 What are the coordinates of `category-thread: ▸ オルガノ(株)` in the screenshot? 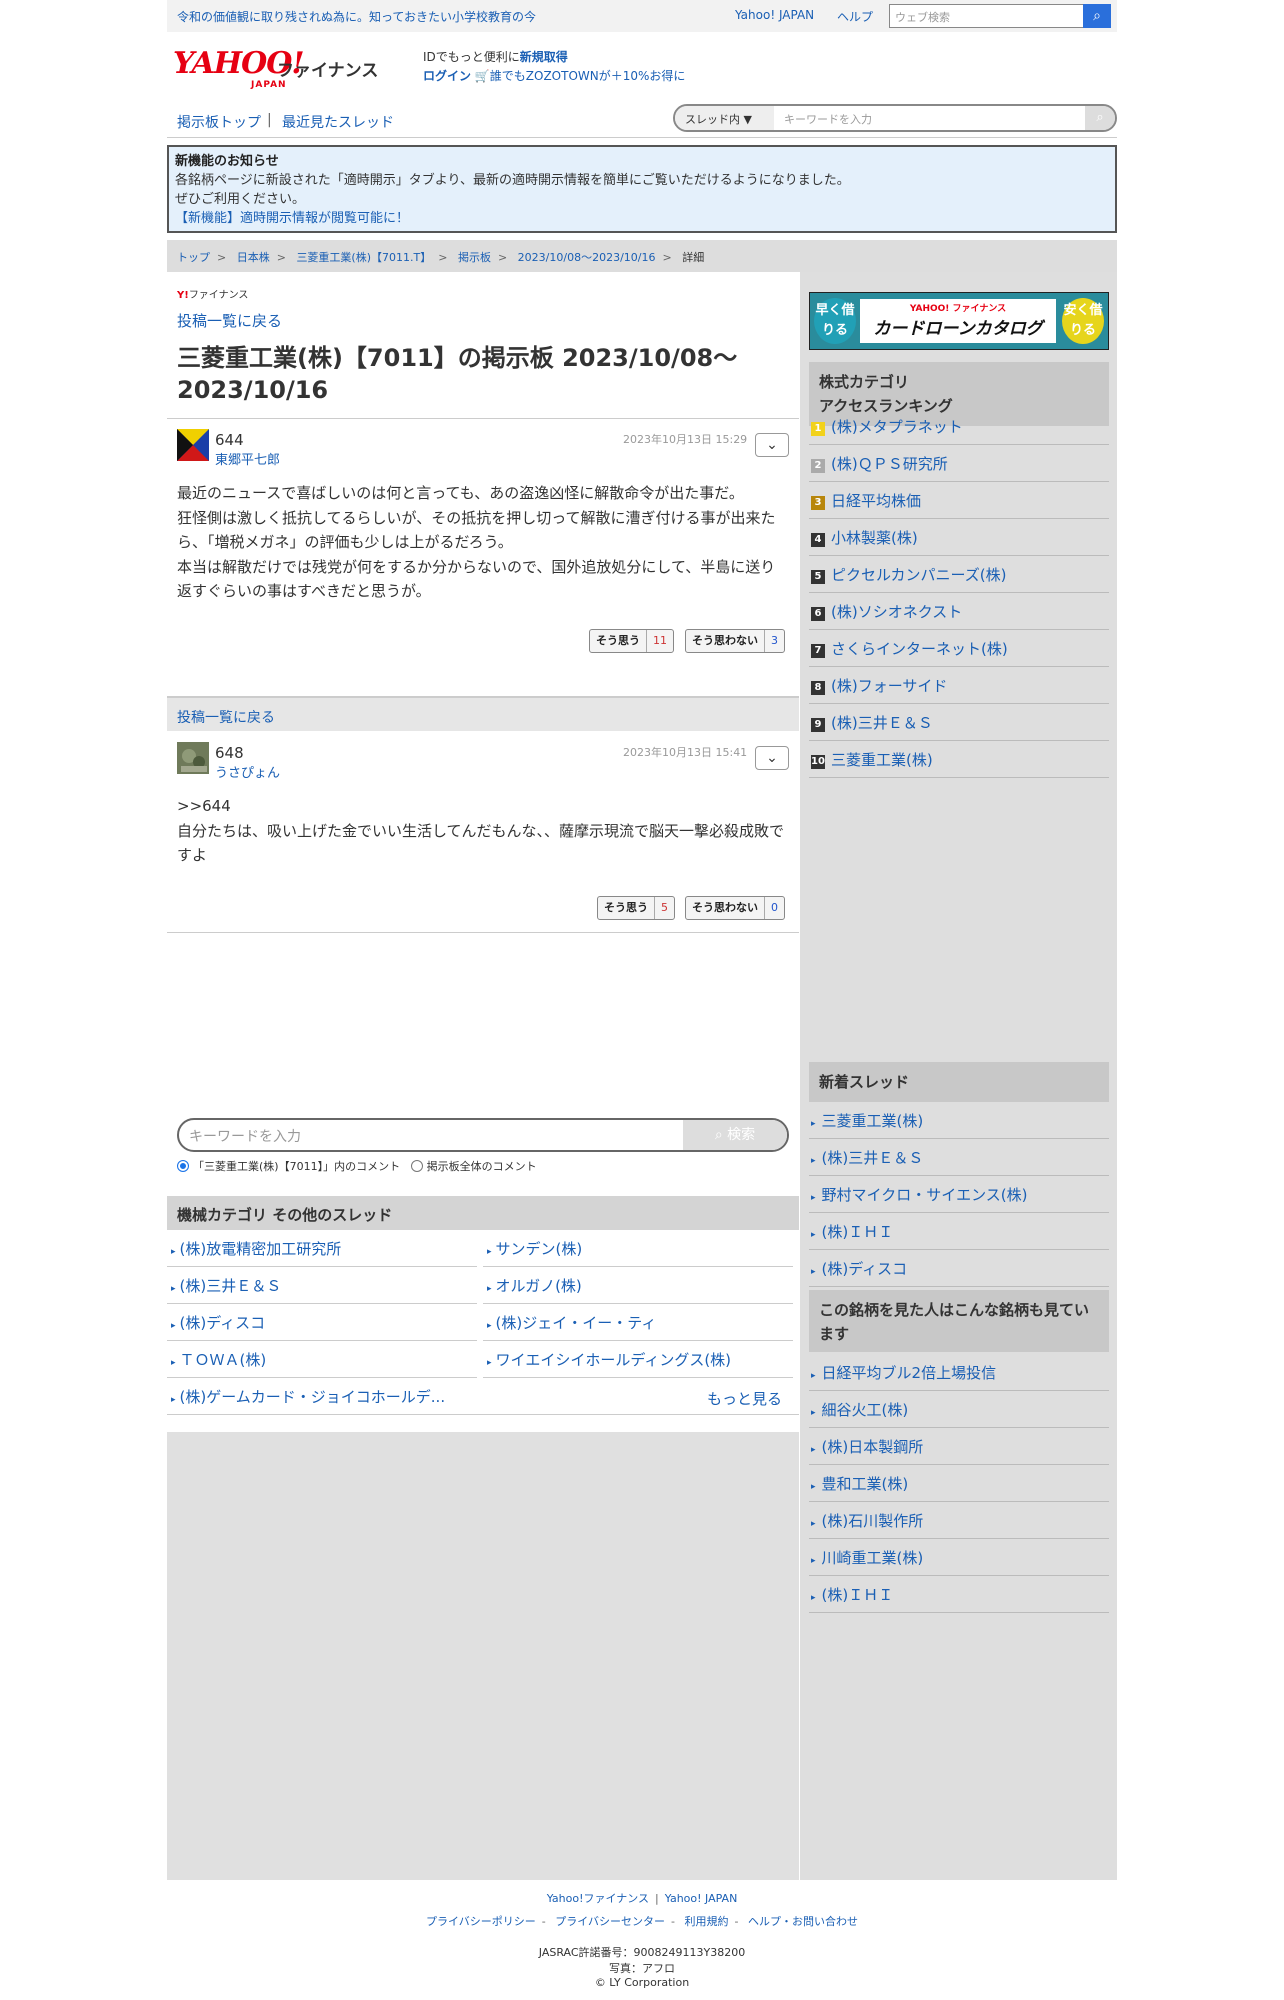 It's located at (638, 1285).